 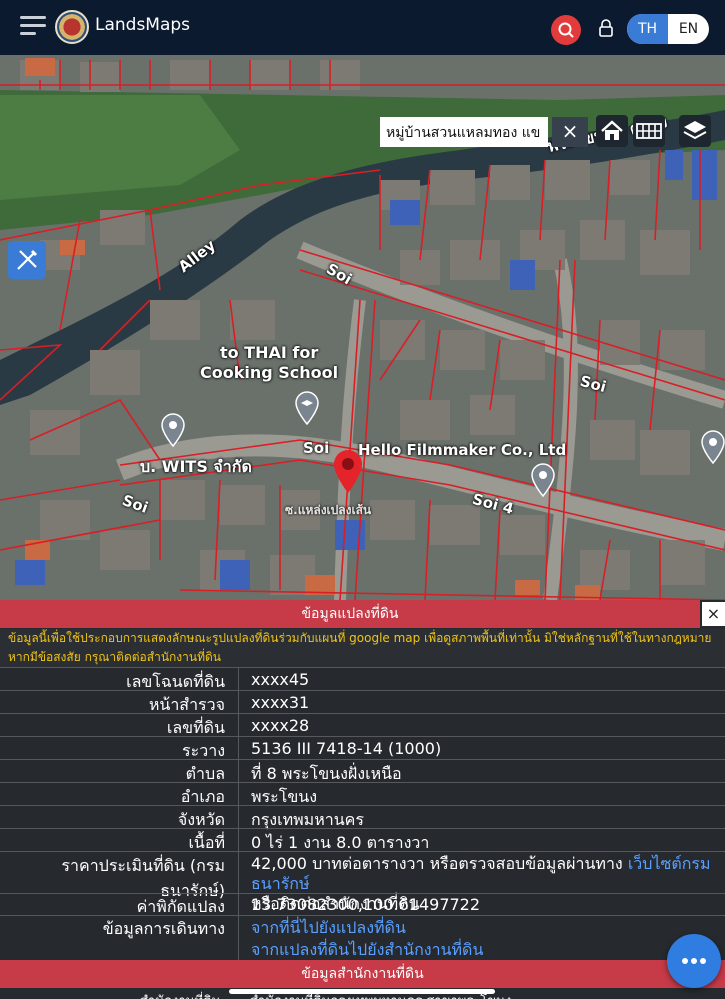 I want to click on office-section-header: ข้อมูลสำนักงานที่ดิน, so click(x=362, y=974).